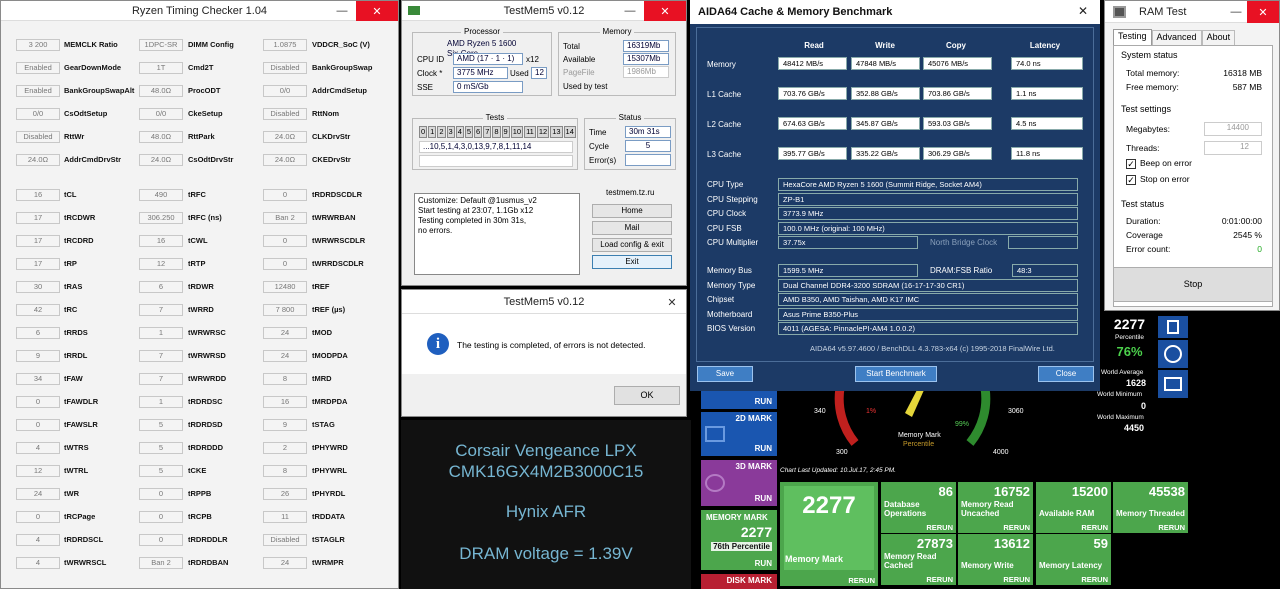 This screenshot has height=589, width=1280. Describe the element at coordinates (285, 379) in the screenshot. I see `timing-value: 8` at that location.